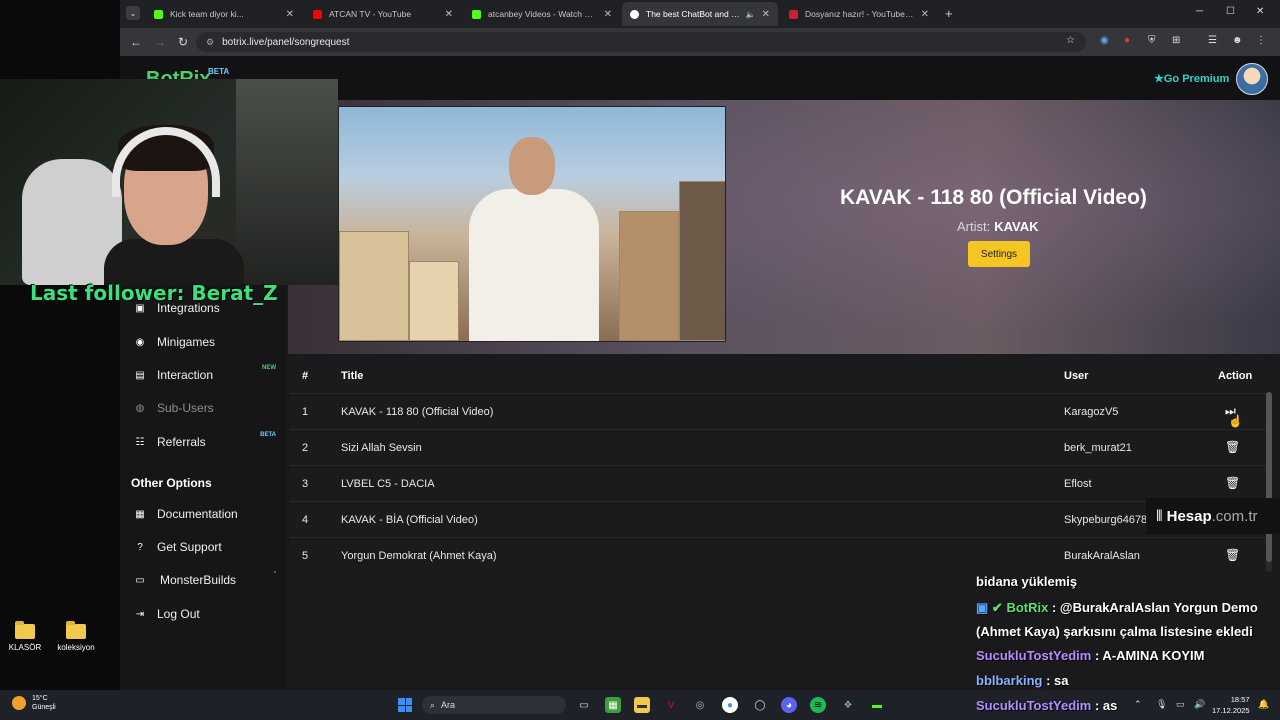 This screenshot has height=720, width=1280. What do you see at coordinates (542, 14) in the screenshot?
I see `browser-tab: atcanbey Videos - Watch On-D ✕` at bounding box center [542, 14].